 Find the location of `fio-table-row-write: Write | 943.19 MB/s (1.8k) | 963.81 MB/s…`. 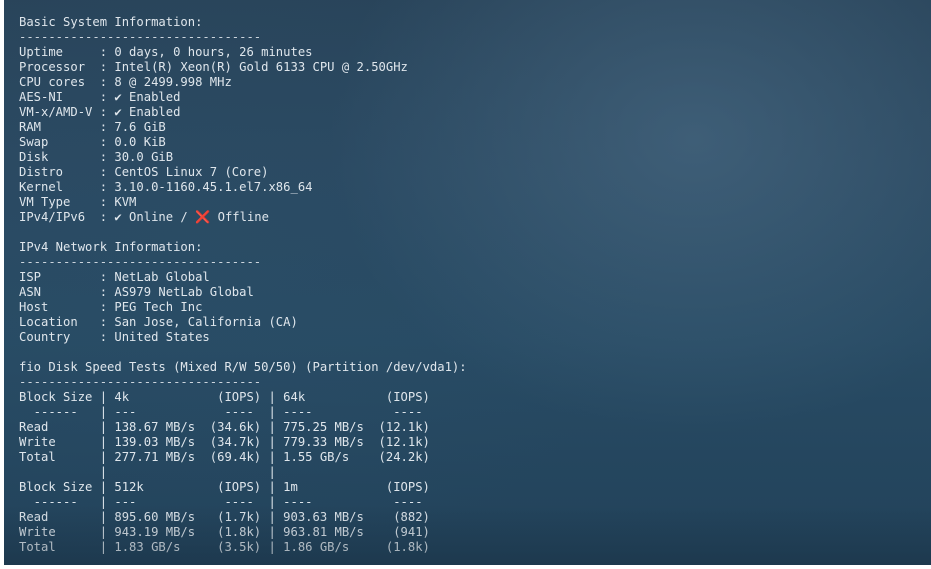

fio-table-row-write: Write | 943.19 MB/s (1.8k) | 963.81 MB/s… is located at coordinates (224, 532).